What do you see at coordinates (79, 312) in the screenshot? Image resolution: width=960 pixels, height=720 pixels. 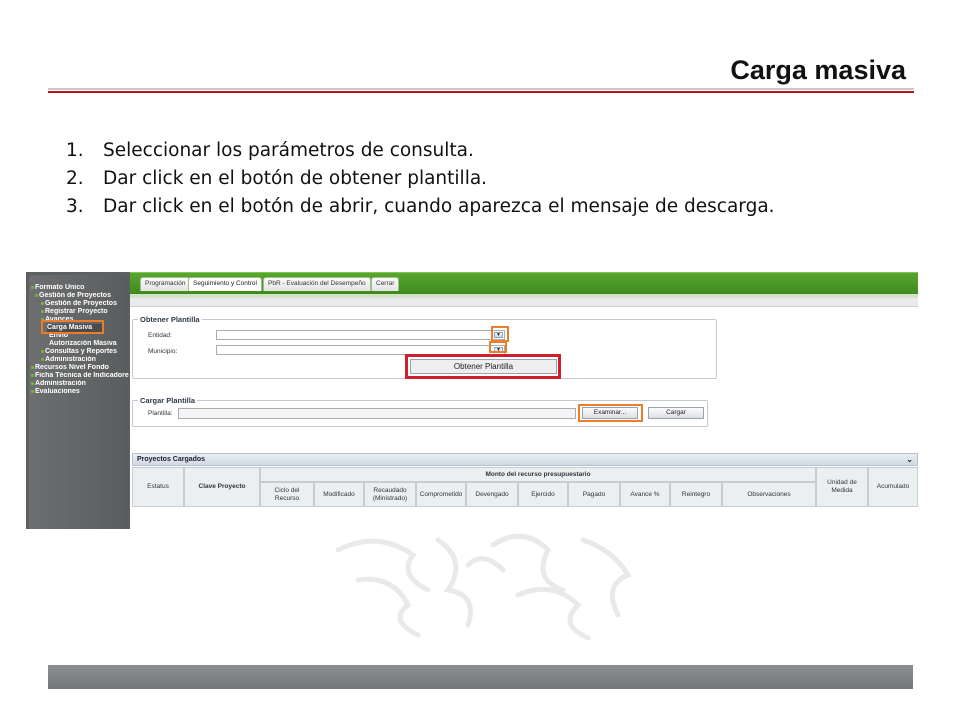 I see `sidebar-item-registrar-proyecto: Registrar Proyecto` at bounding box center [79, 312].